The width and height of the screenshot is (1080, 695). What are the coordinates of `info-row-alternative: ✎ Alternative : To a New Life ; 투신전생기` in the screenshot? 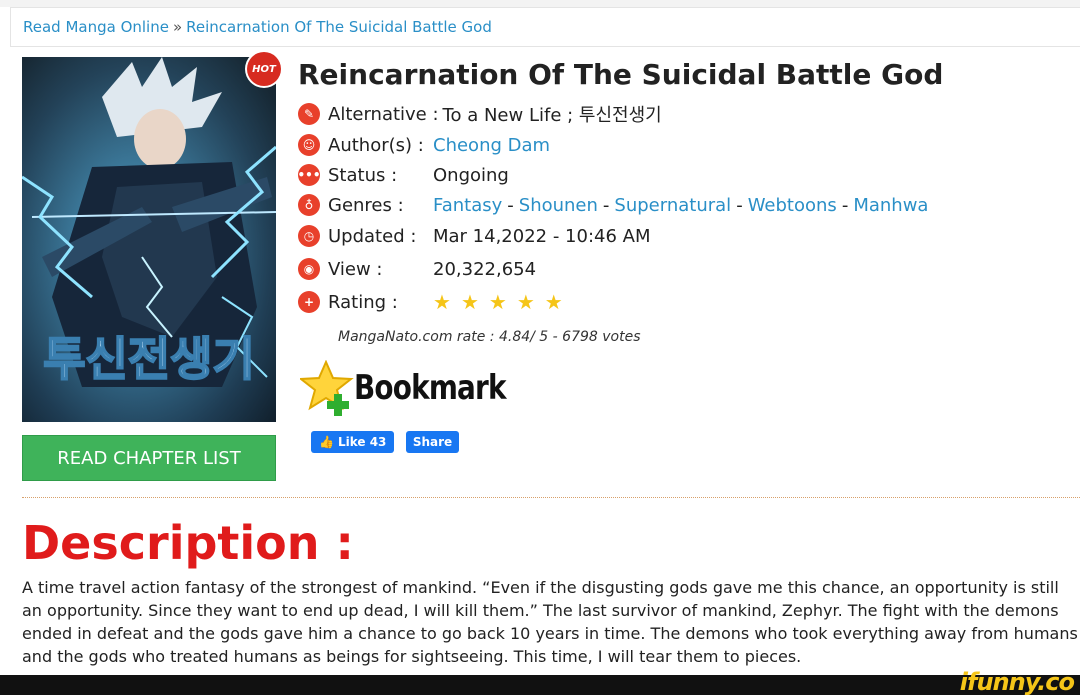 It's located at (480, 114).